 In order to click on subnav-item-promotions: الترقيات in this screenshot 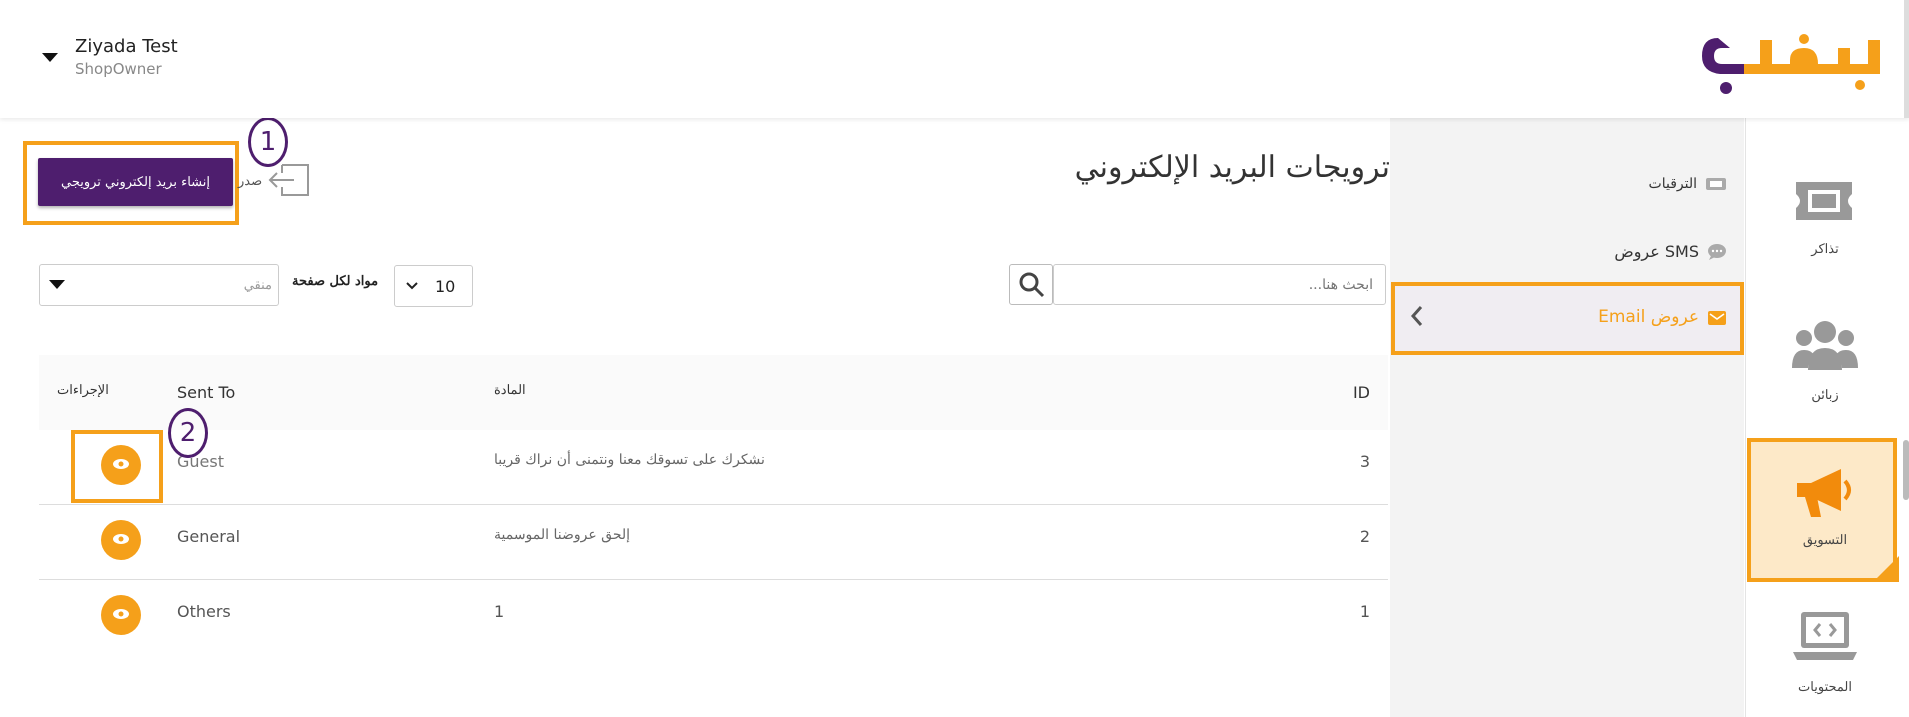, I will do `click(1688, 184)`.